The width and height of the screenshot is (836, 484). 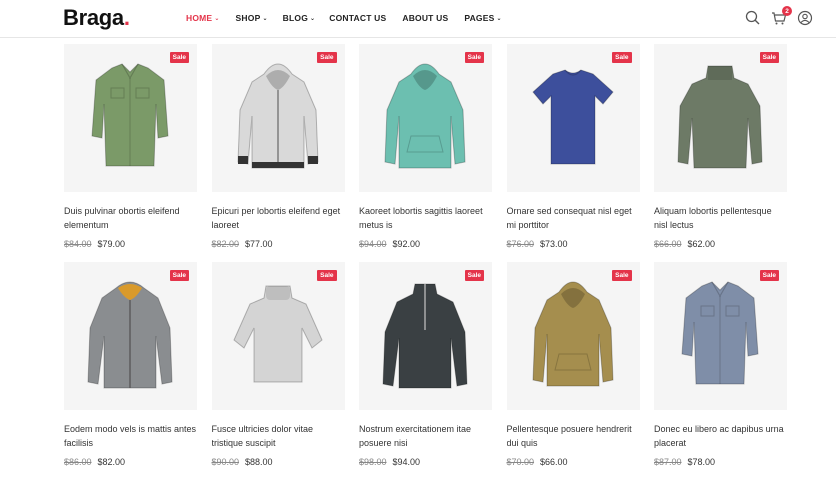 I want to click on sale-price: $94.00, so click(x=406, y=462).